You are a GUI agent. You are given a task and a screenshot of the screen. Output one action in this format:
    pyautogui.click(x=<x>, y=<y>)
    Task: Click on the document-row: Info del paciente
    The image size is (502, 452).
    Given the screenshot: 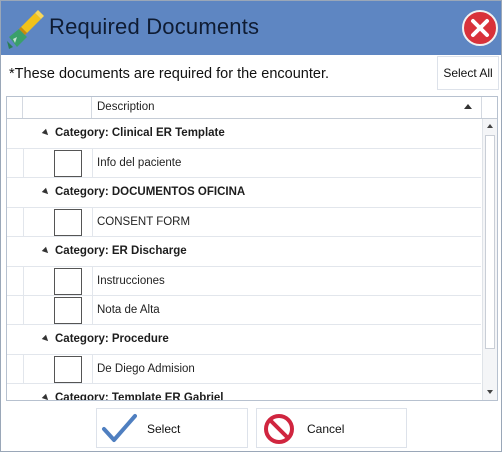 What is the action you would take?
    pyautogui.click(x=244, y=163)
    